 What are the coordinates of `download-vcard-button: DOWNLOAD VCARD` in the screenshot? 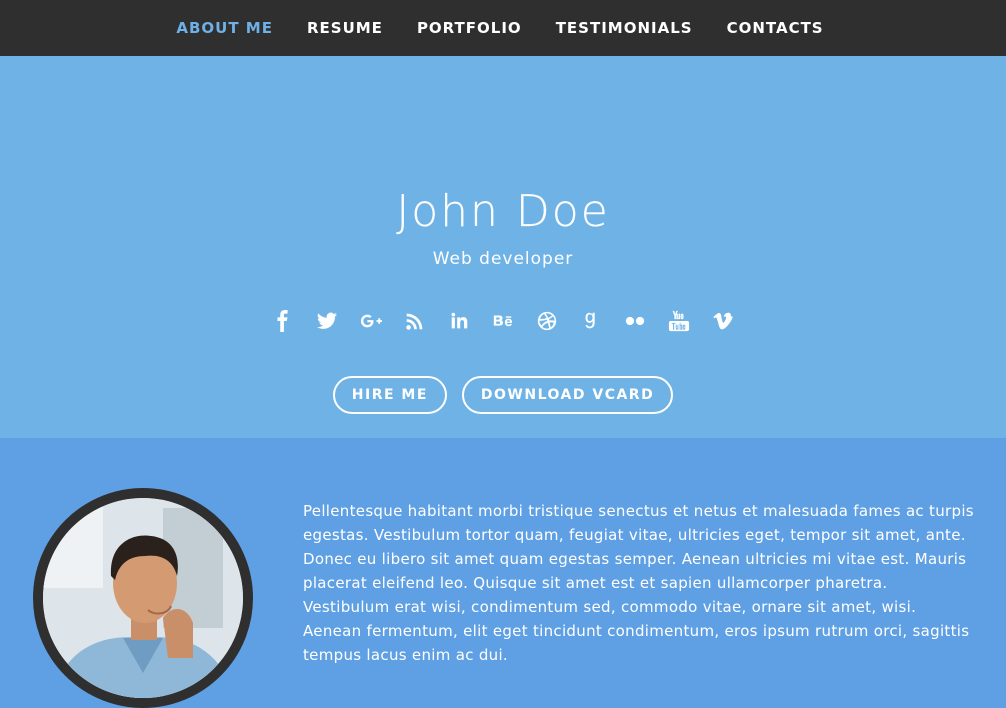 It's located at (567, 395).